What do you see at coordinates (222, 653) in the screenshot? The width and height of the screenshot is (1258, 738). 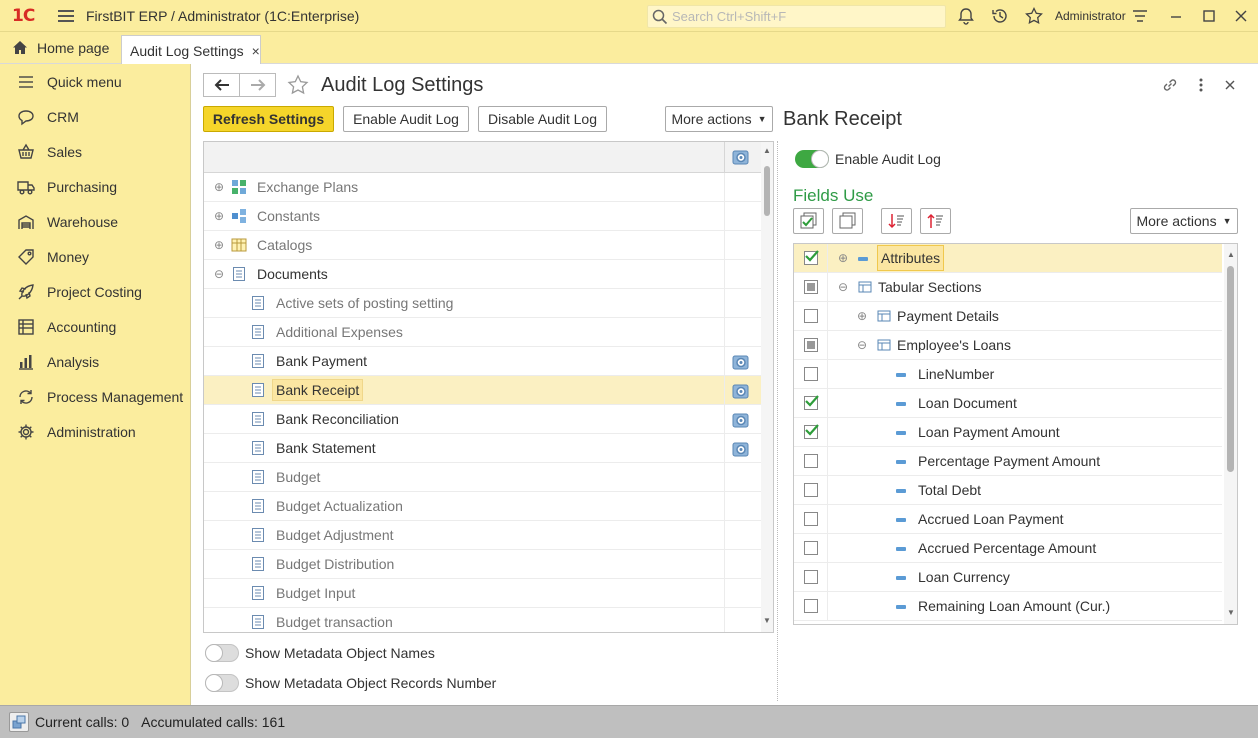 I see `show-names-toggle` at bounding box center [222, 653].